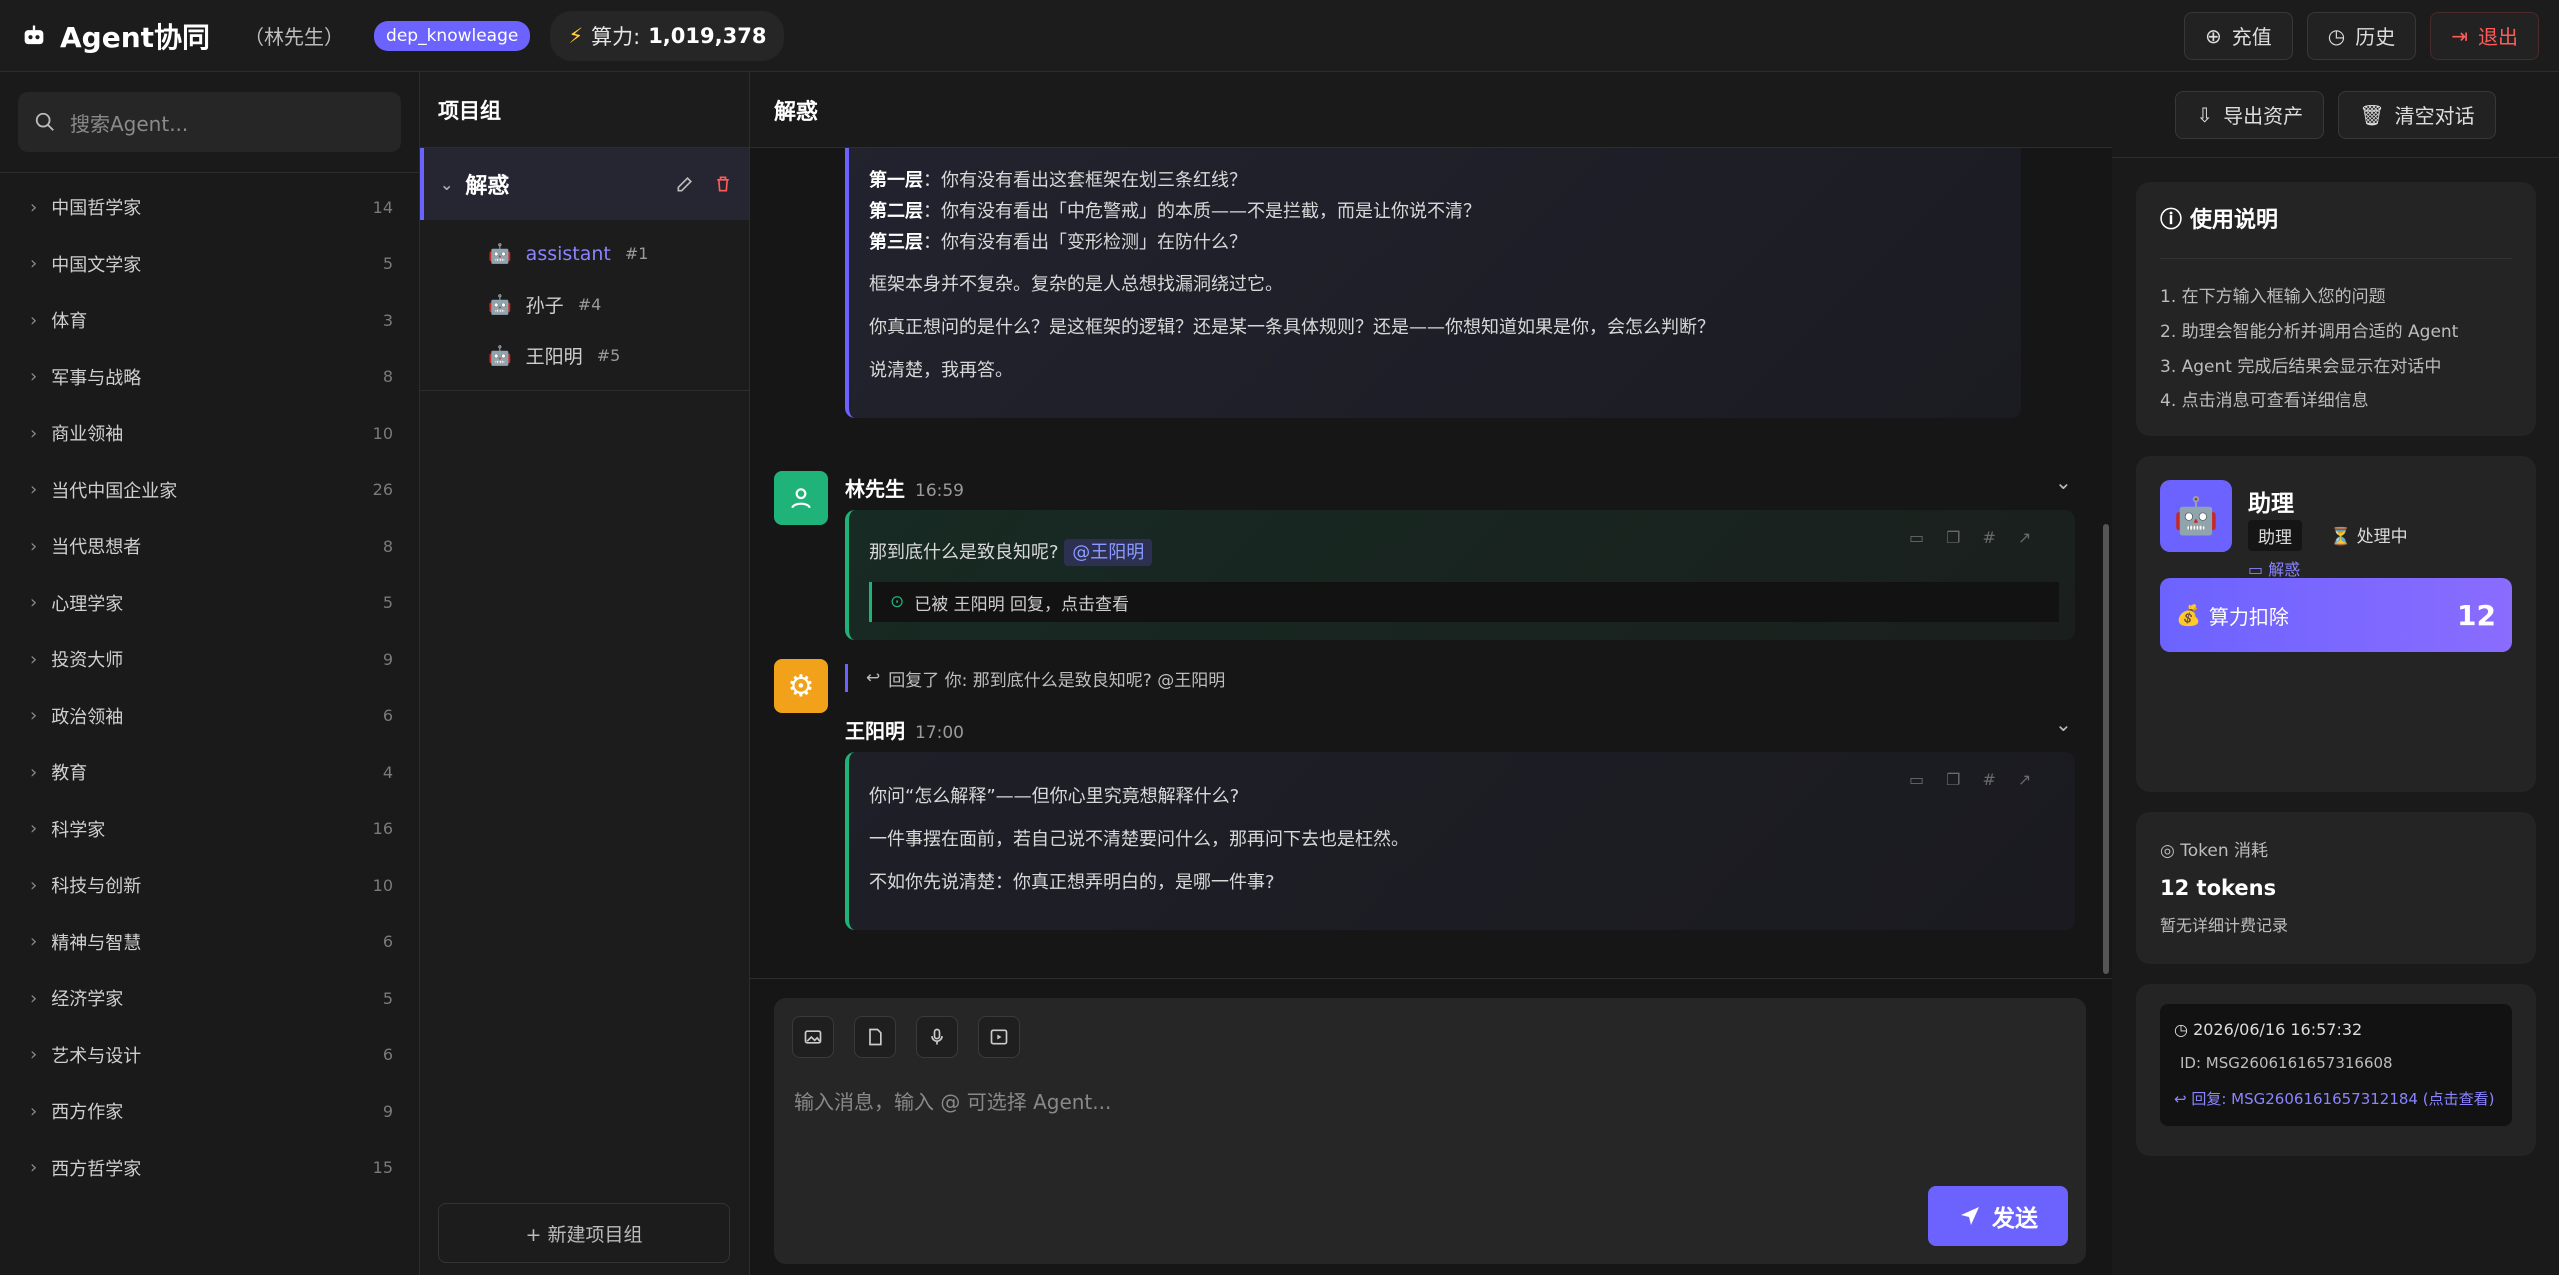 This screenshot has height=1275, width=2559. Describe the element at coordinates (209, 659) in the screenshot. I see `category-item: › 投资大师 9` at that location.